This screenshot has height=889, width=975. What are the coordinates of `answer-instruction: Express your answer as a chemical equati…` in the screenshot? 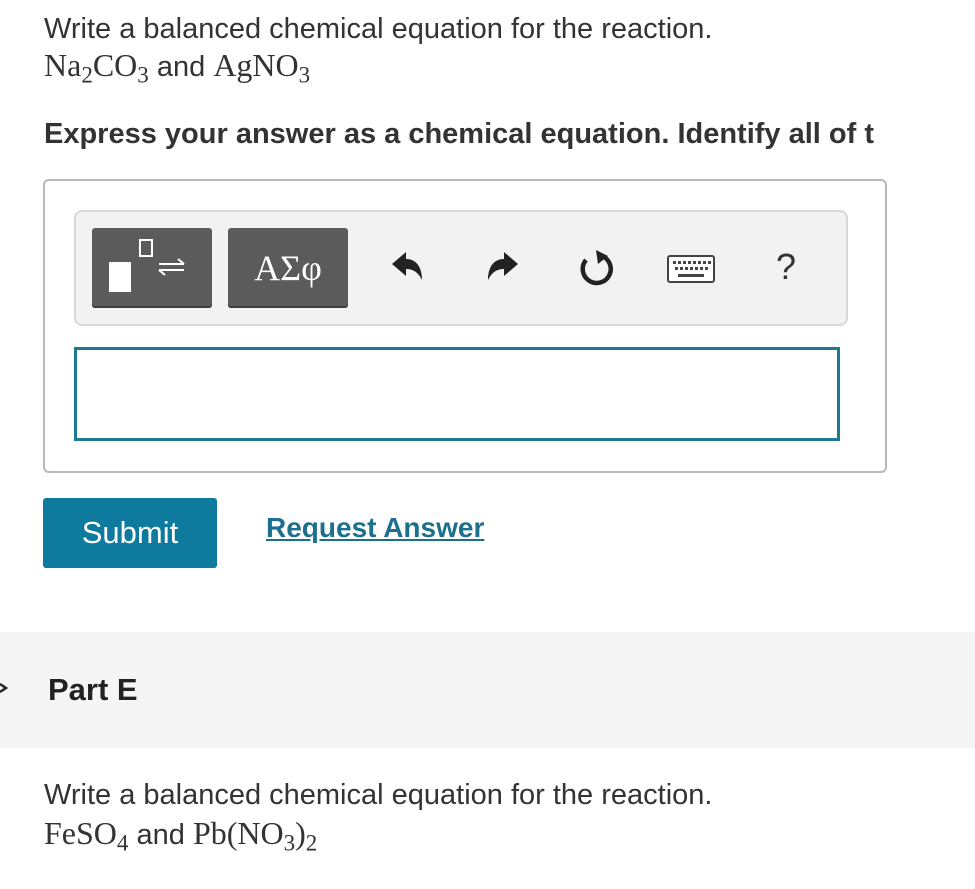 It's located at (459, 134).